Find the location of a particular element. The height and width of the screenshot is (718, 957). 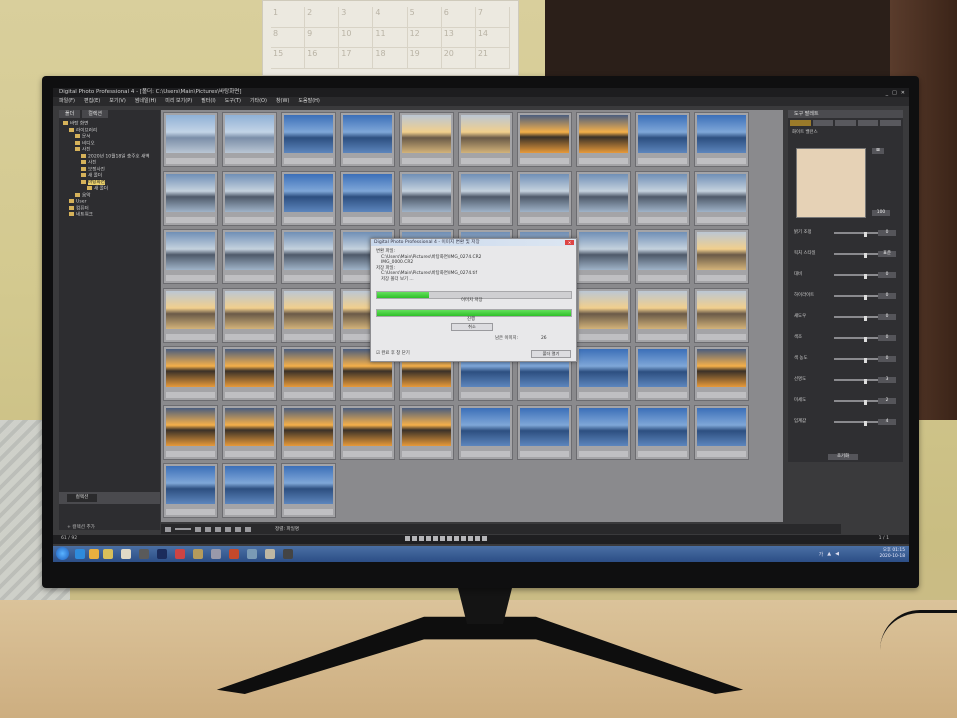

menu-help: 도움말(H) is located at coordinates (308, 101).